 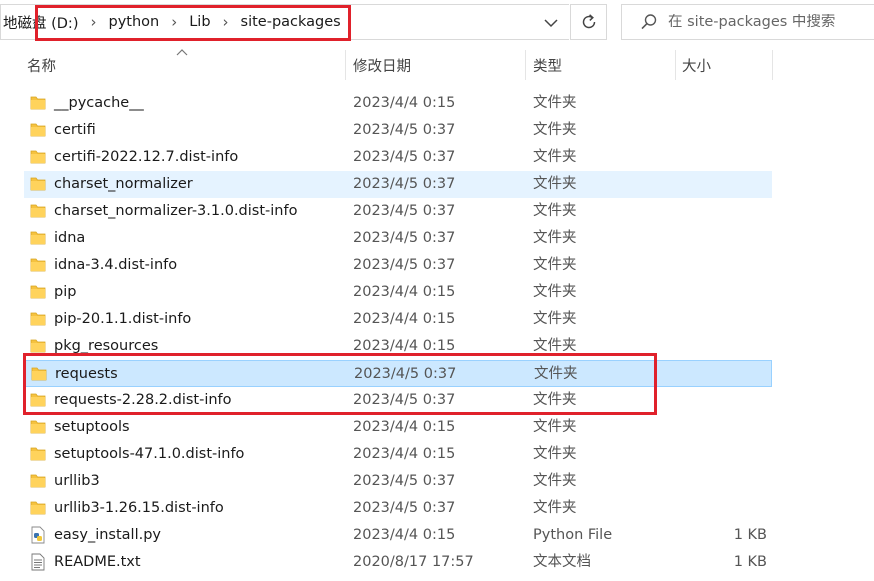 I want to click on file-name: charset_normalizer-3.1.0.dist-info, so click(x=176, y=211).